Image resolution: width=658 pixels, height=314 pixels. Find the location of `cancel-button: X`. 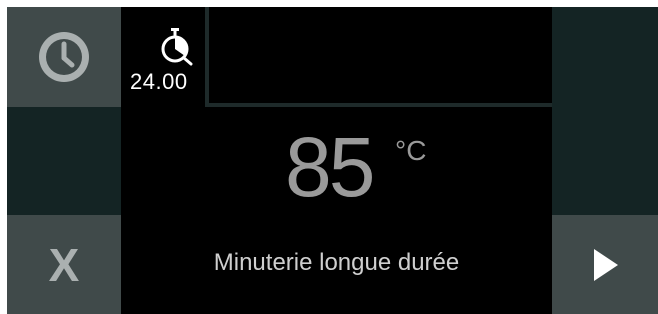

cancel-button: X is located at coordinates (64, 264).